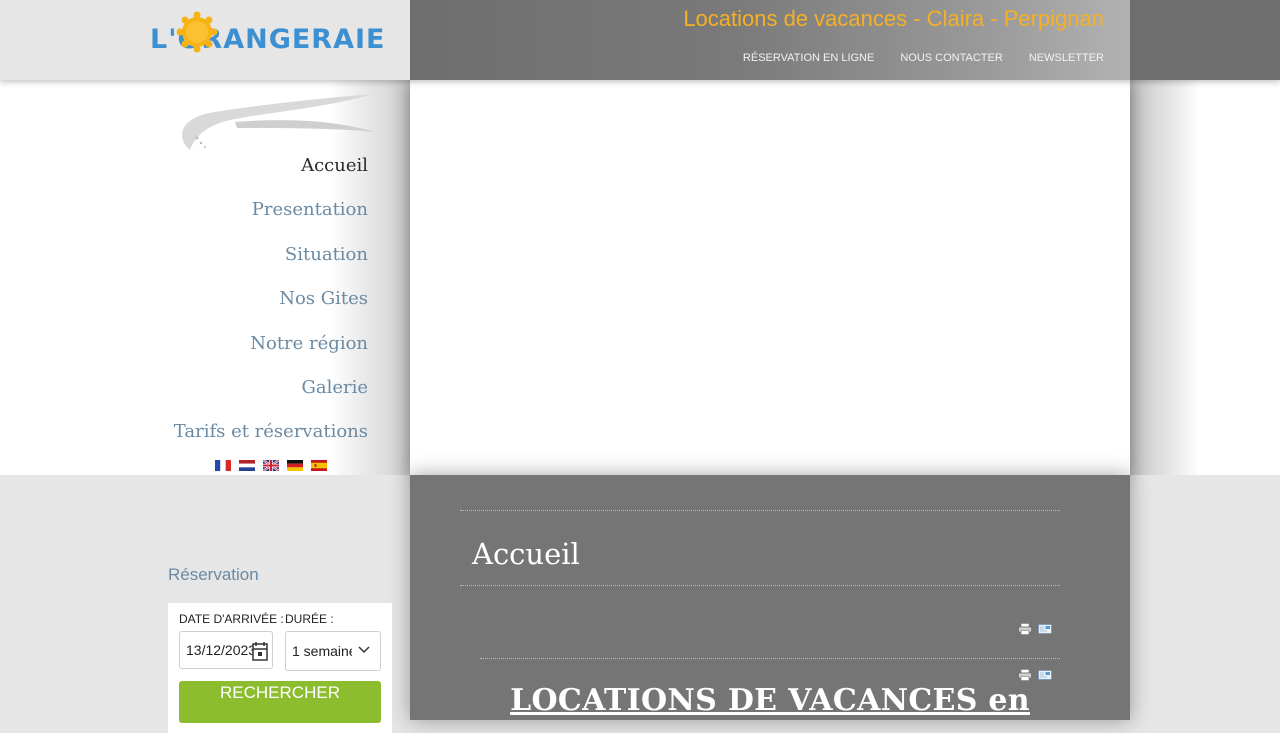 This screenshot has height=733, width=1280. I want to click on reservation-title: Réservation, so click(213, 574).